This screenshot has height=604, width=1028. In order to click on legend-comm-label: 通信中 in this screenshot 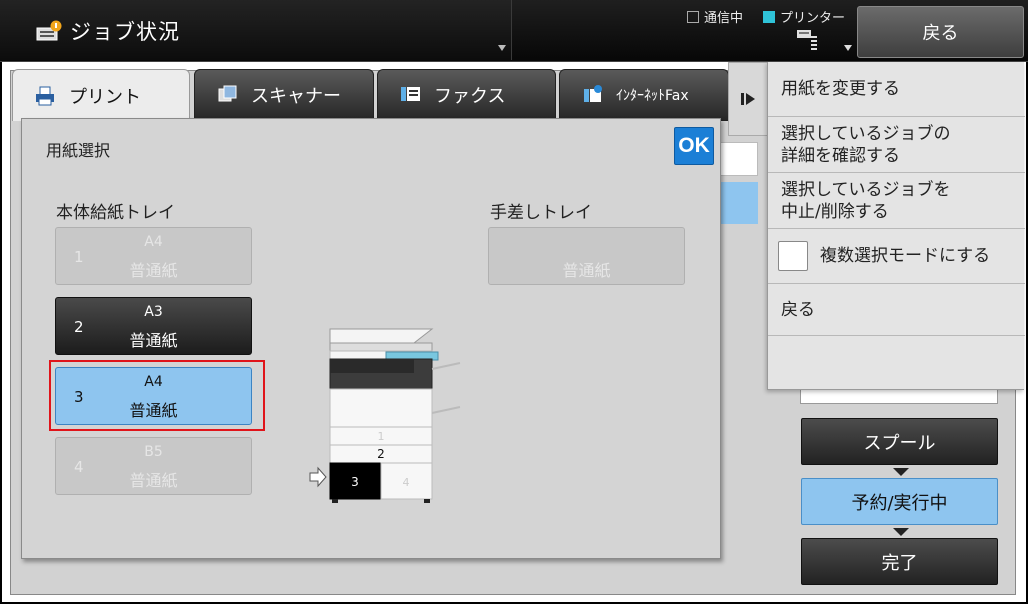, I will do `click(724, 18)`.